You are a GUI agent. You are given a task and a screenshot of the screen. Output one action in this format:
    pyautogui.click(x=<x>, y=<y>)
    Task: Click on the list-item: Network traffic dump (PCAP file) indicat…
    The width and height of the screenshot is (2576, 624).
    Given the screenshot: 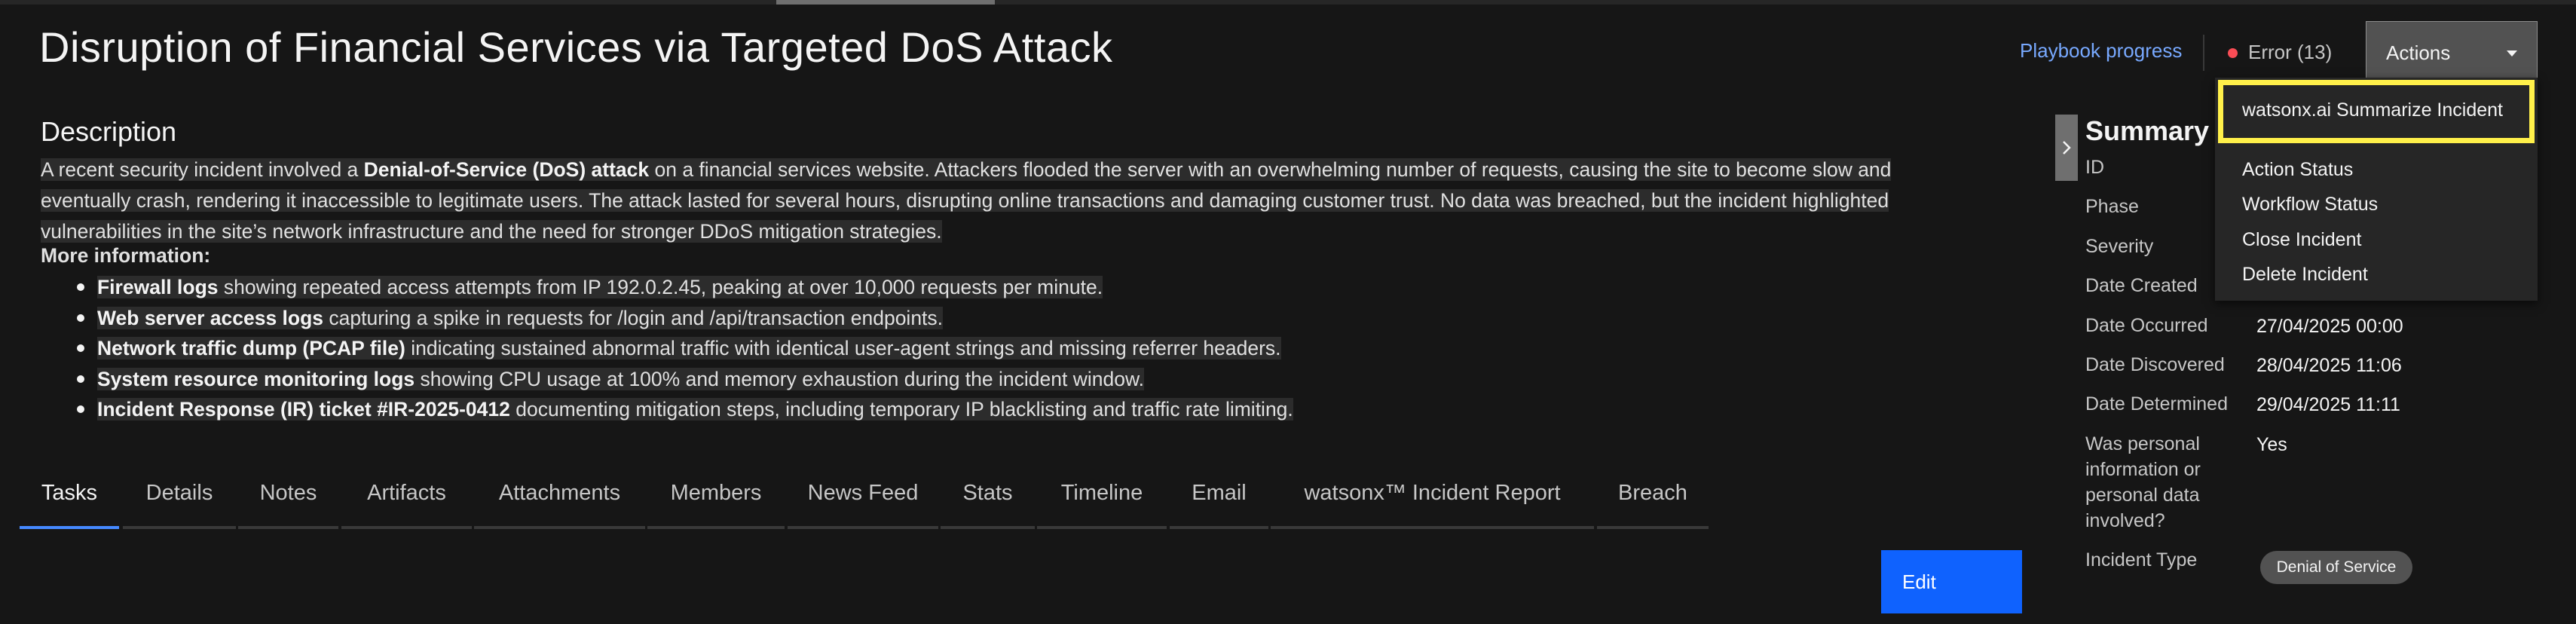 What is the action you would take?
    pyautogui.click(x=684, y=348)
    